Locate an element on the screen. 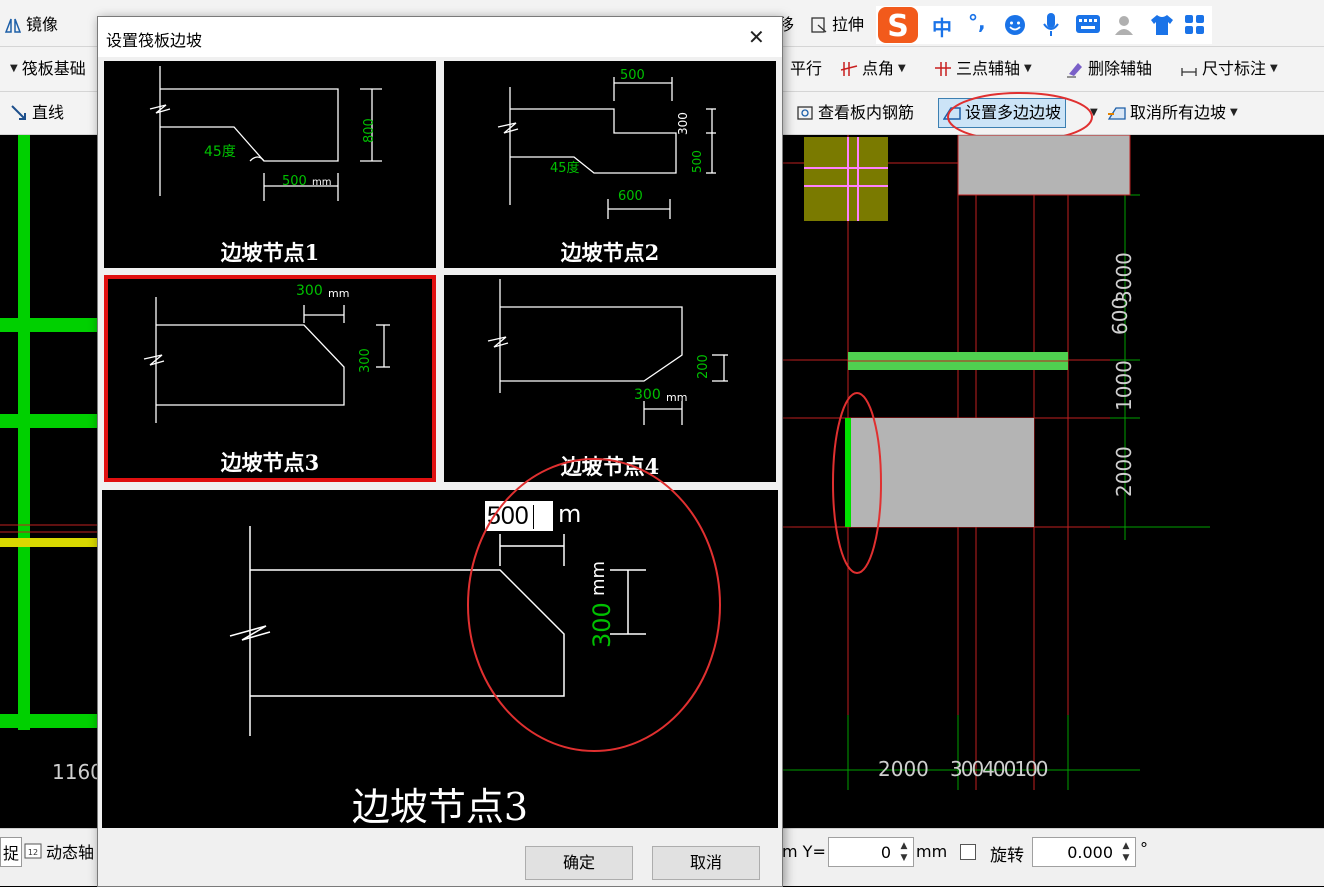 The image size is (1324, 887). sogou-logo-icon: S is located at coordinates (898, 25).